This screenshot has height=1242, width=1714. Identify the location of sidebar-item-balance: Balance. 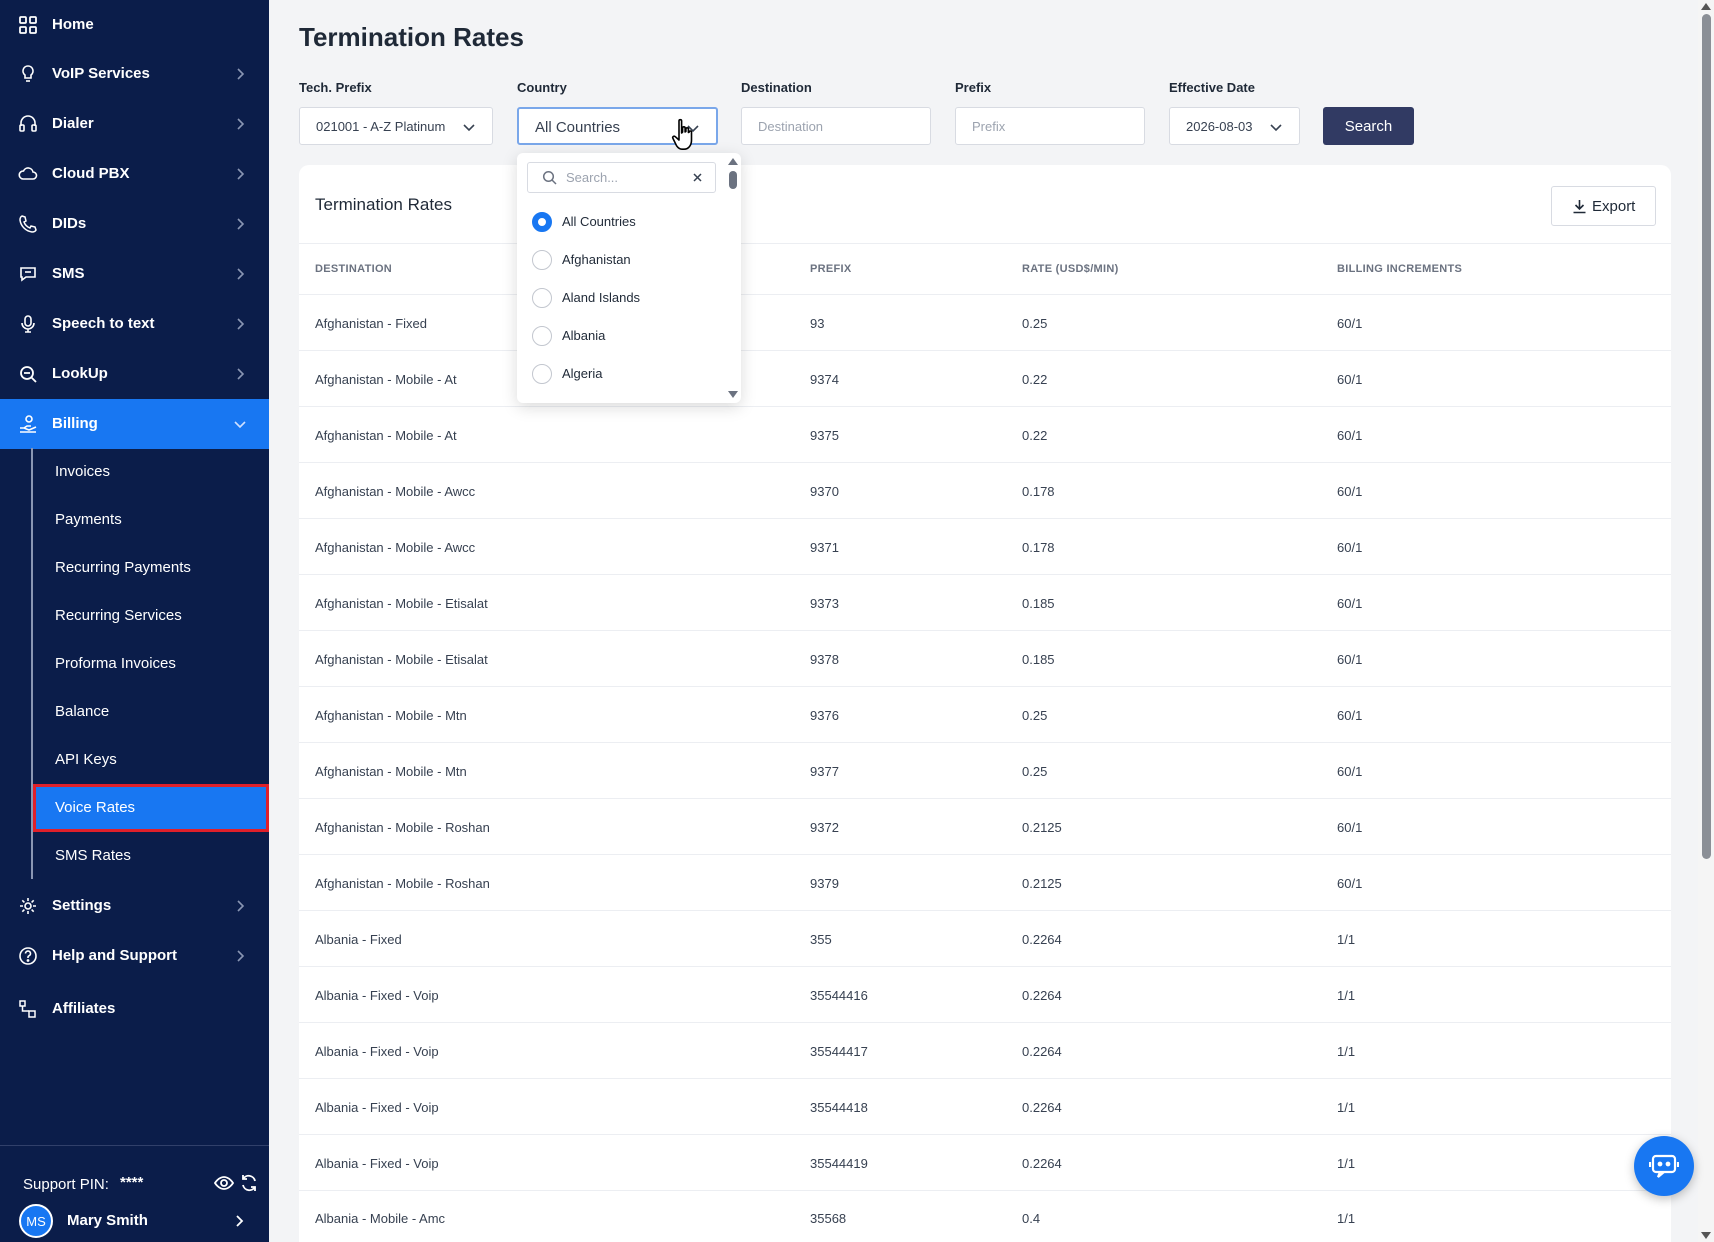
(151, 712).